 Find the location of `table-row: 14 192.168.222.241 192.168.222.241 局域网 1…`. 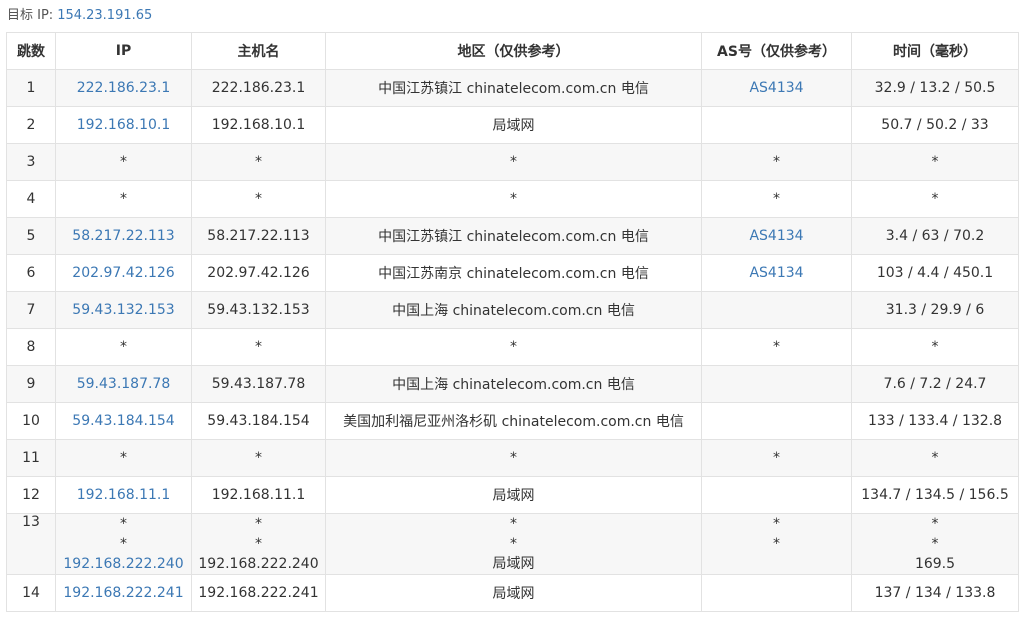

table-row: 14 192.168.222.241 192.168.222.241 局域网 1… is located at coordinates (512, 593).